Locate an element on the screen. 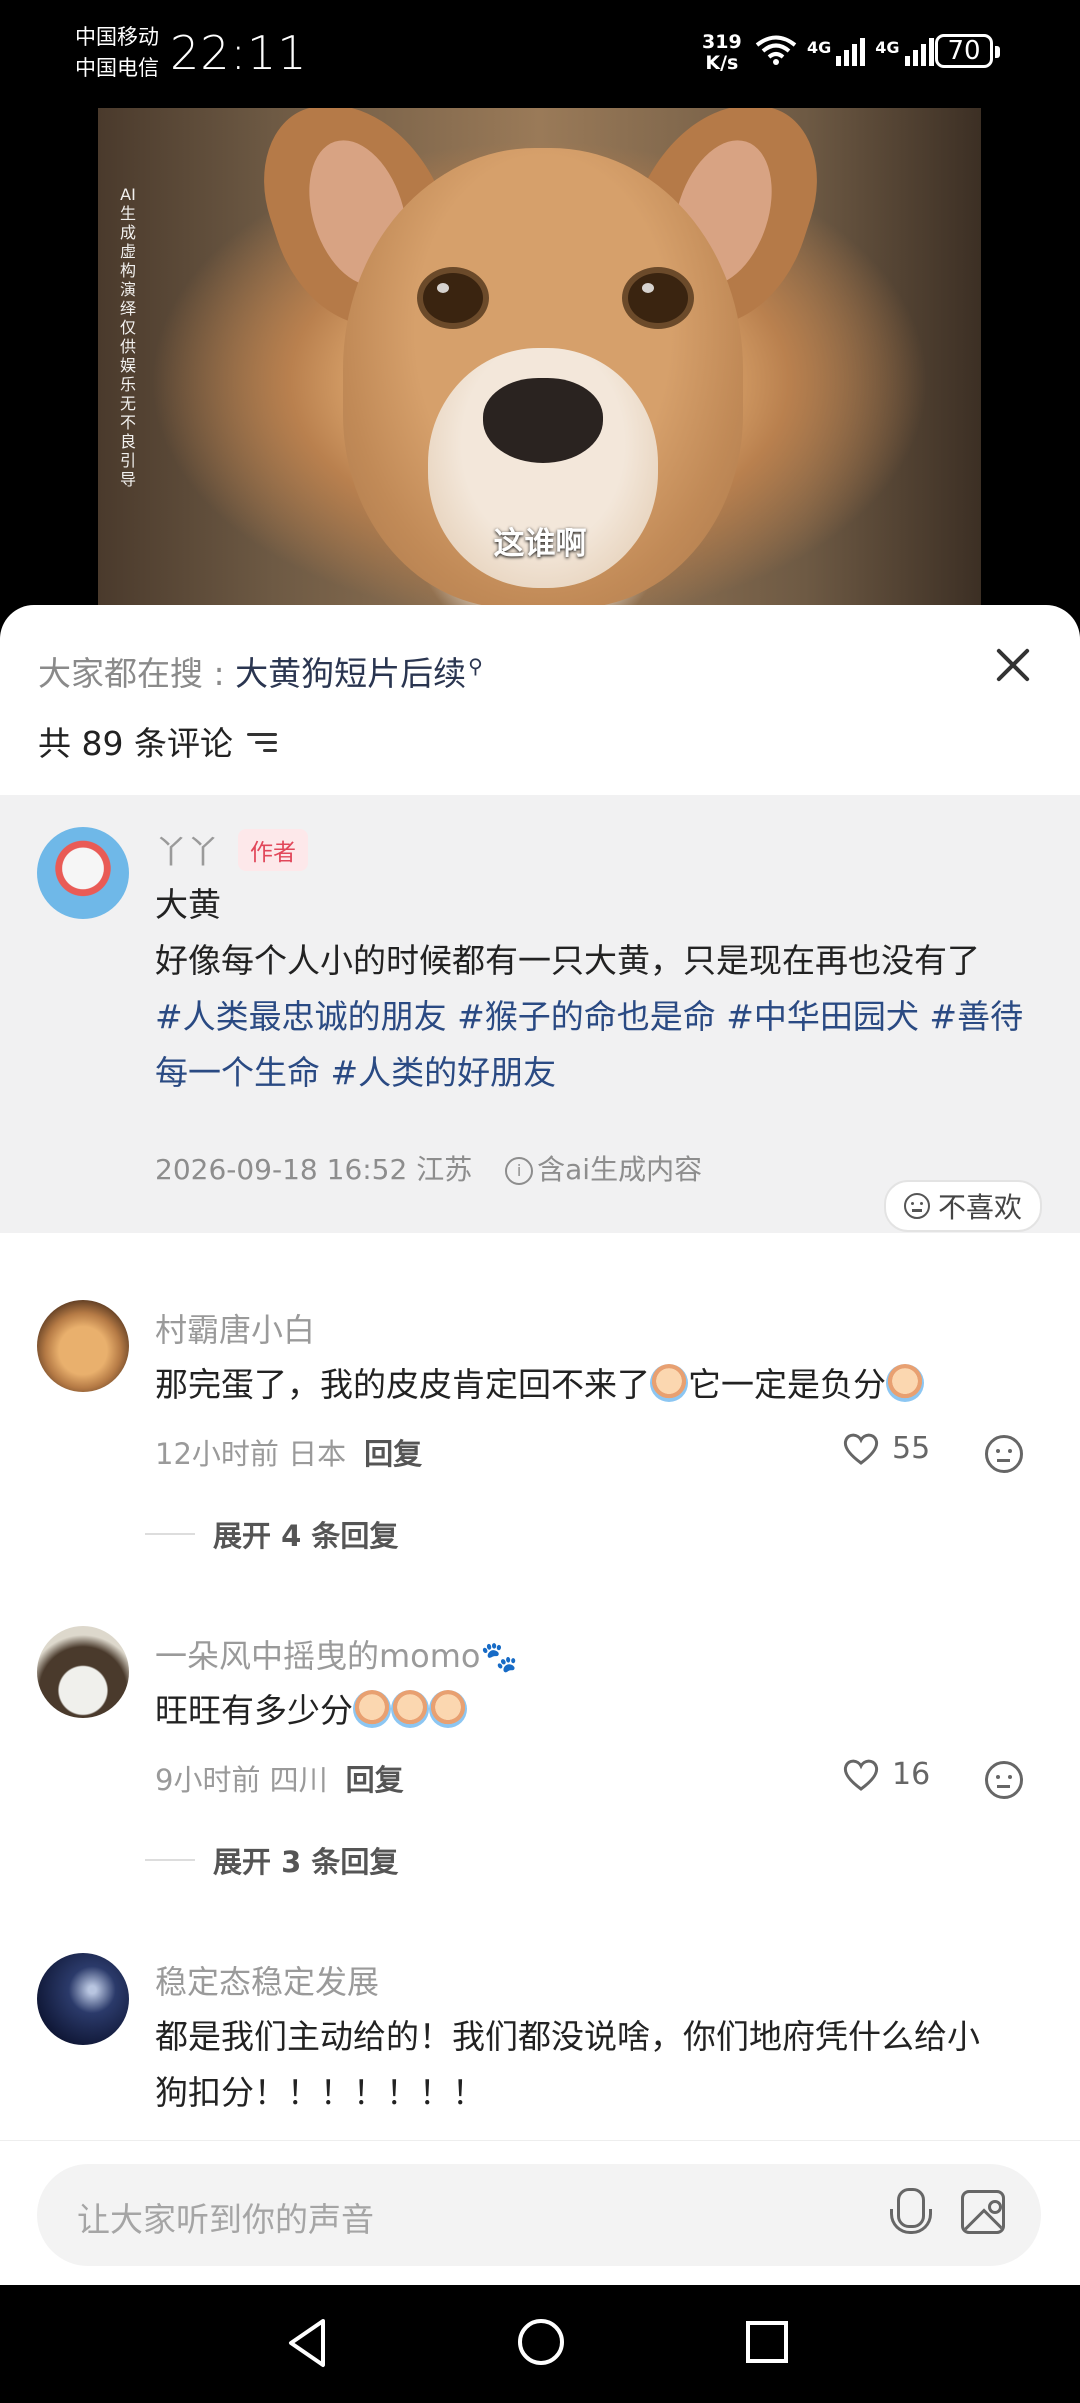 The image size is (1080, 2403). network-speed: 319 K/s is located at coordinates (722, 53).